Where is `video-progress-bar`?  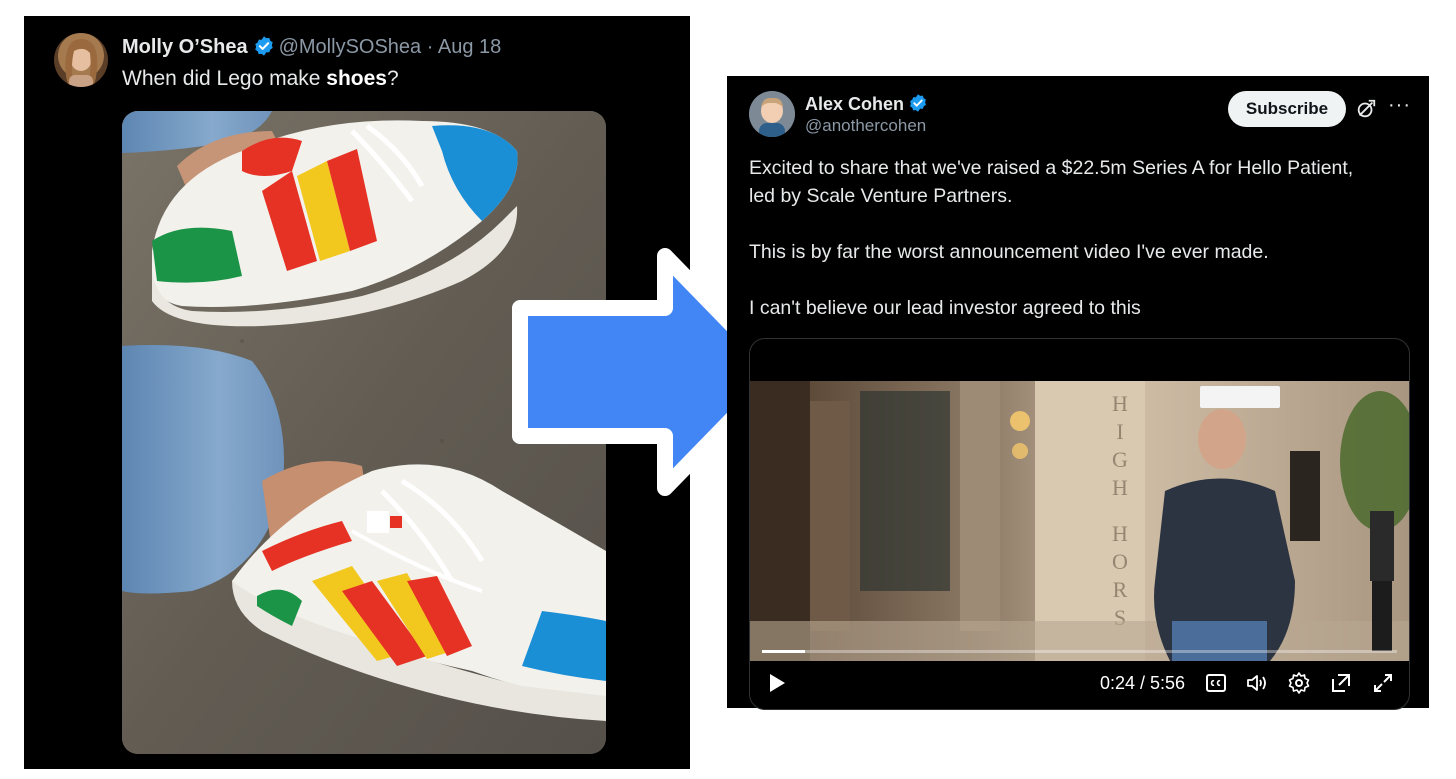
video-progress-bar is located at coordinates (1079, 651).